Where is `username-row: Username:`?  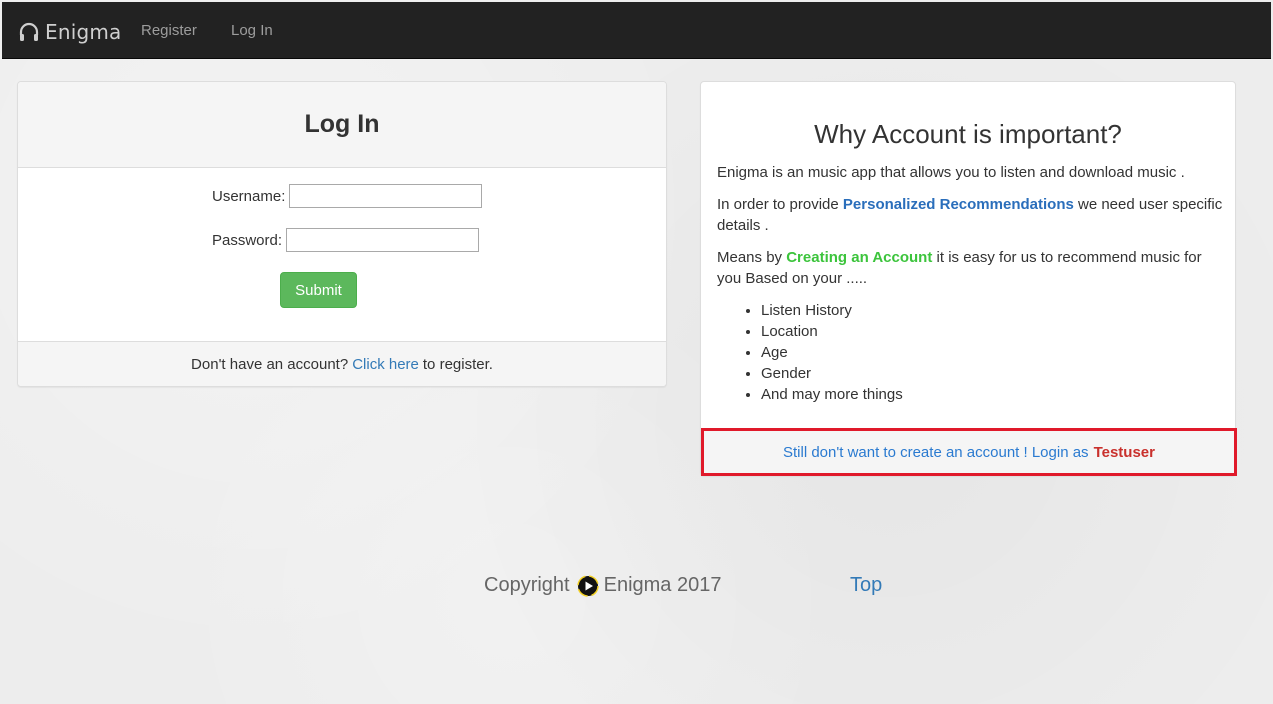 username-row: Username: is located at coordinates (347, 196).